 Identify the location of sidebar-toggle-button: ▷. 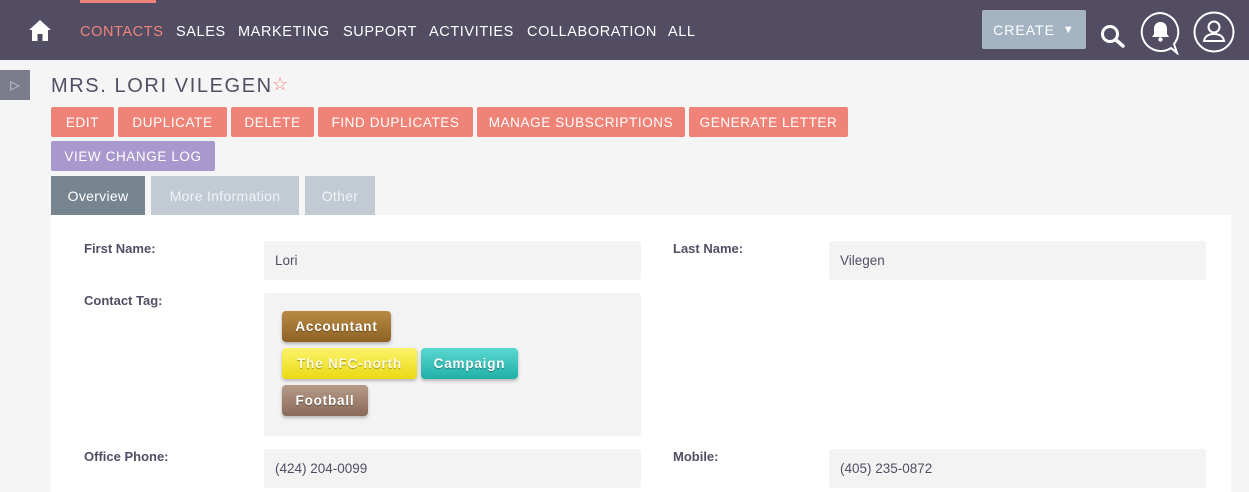
(15, 85).